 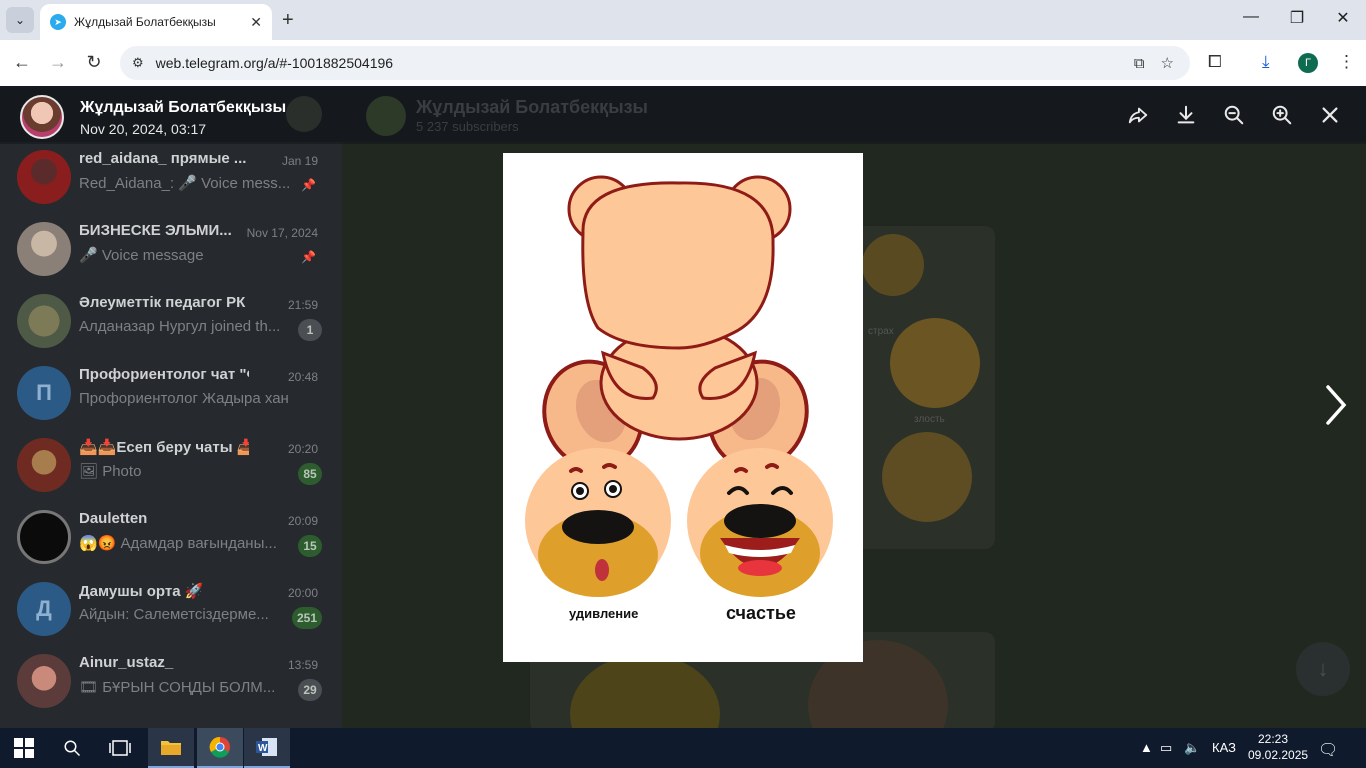 I want to click on chat-header-avatar, so click(x=386, y=116).